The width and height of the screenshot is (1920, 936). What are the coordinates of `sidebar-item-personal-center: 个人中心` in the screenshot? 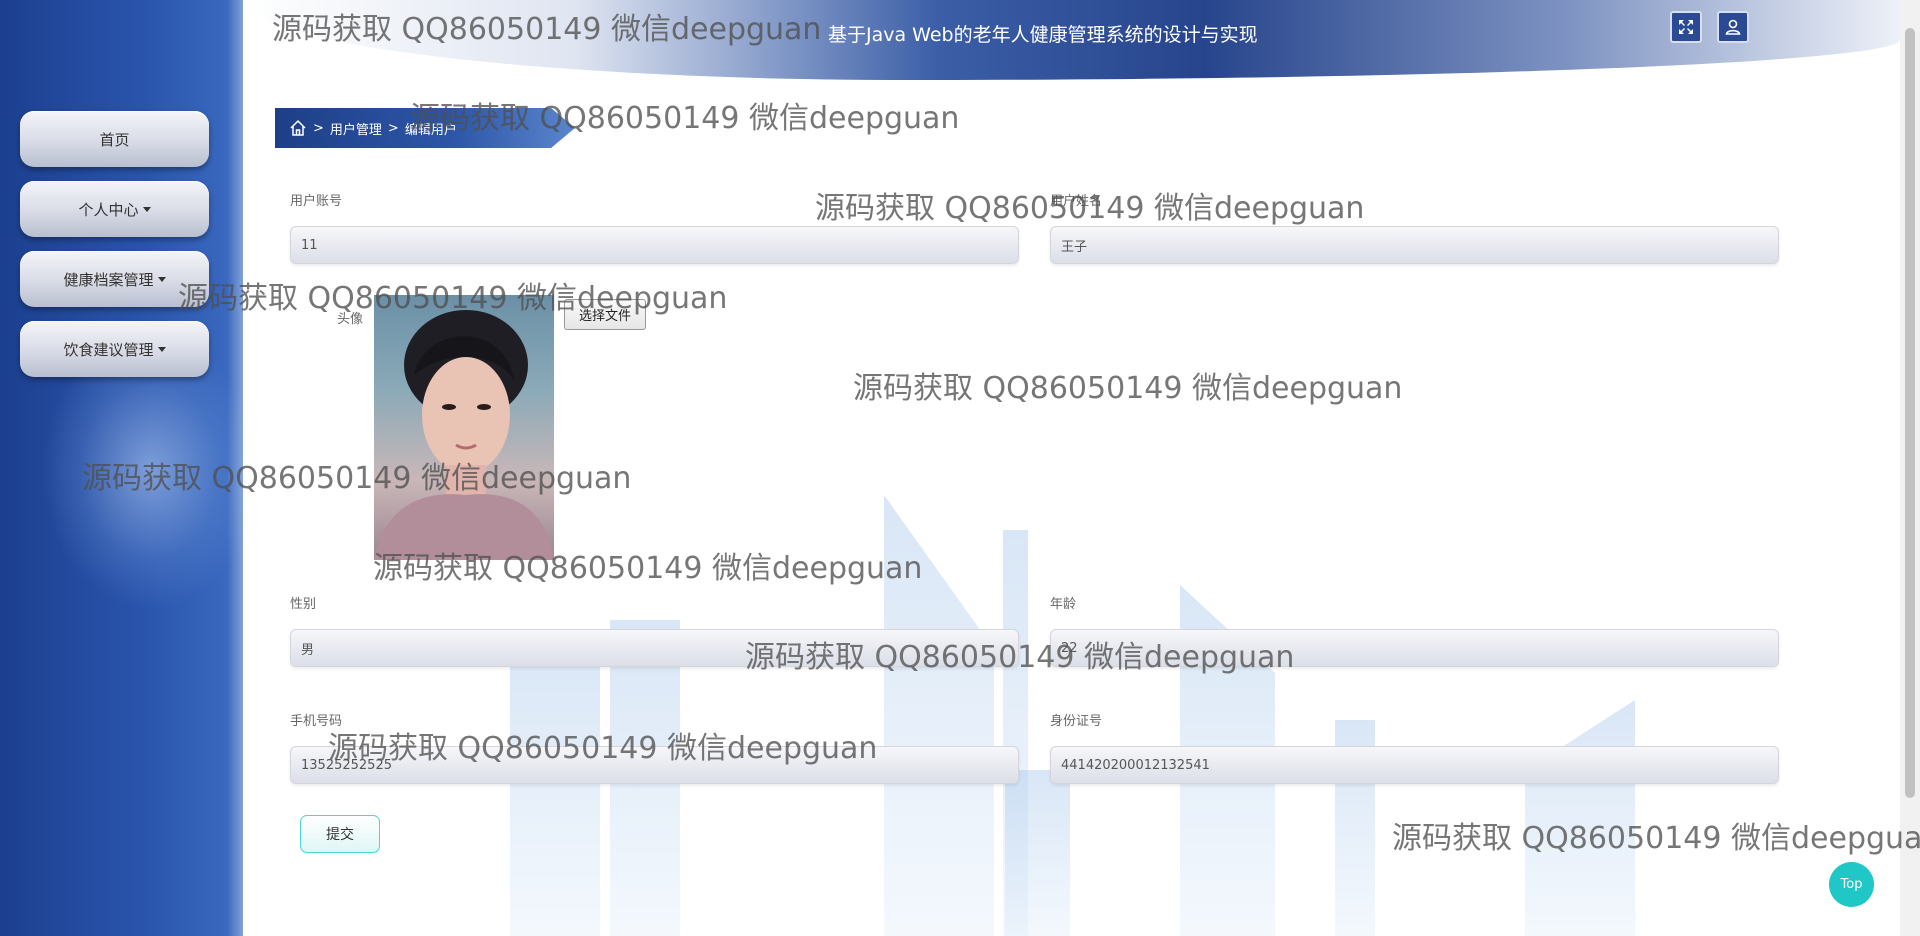 It's located at (114, 209).